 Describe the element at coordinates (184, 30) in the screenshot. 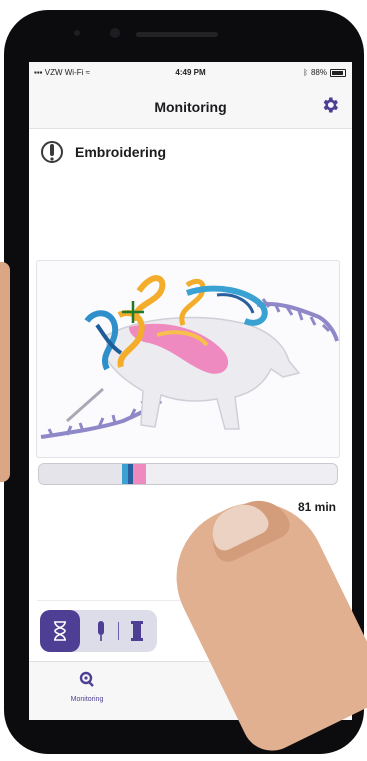

I see `phone-top-bezel` at that location.